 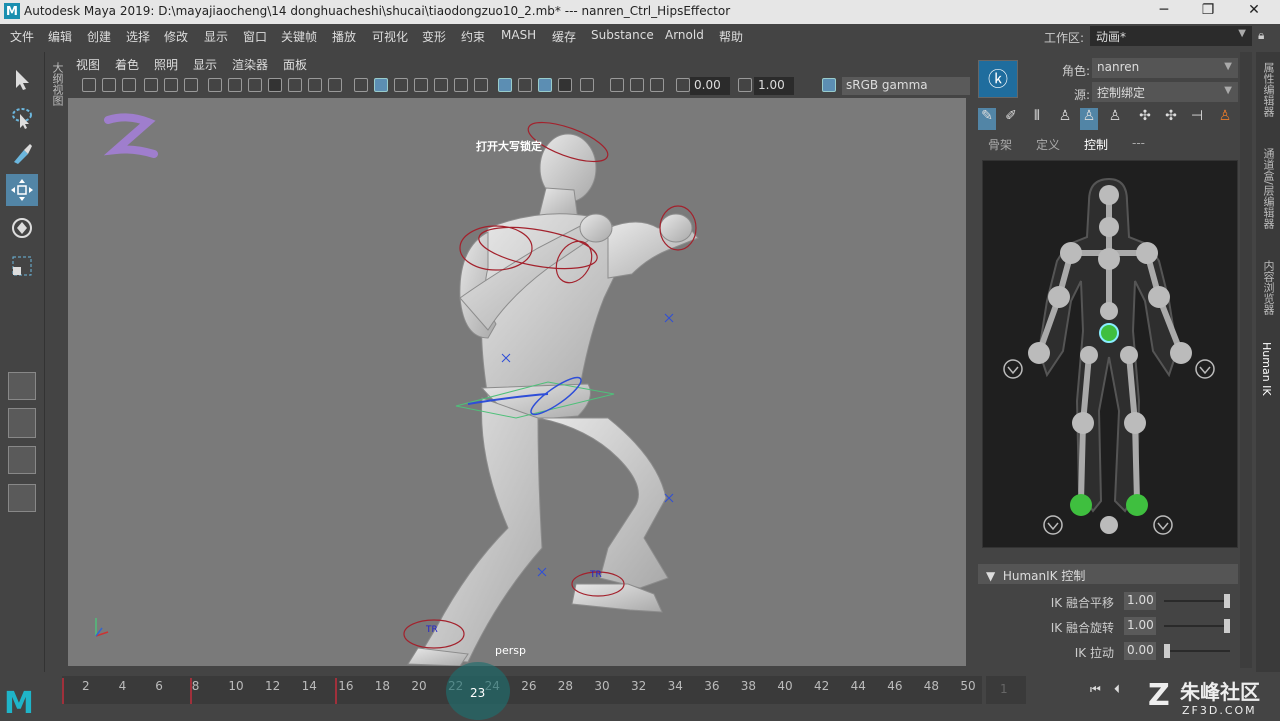 I want to click on resolution-gate-icon, so click(x=255, y=85).